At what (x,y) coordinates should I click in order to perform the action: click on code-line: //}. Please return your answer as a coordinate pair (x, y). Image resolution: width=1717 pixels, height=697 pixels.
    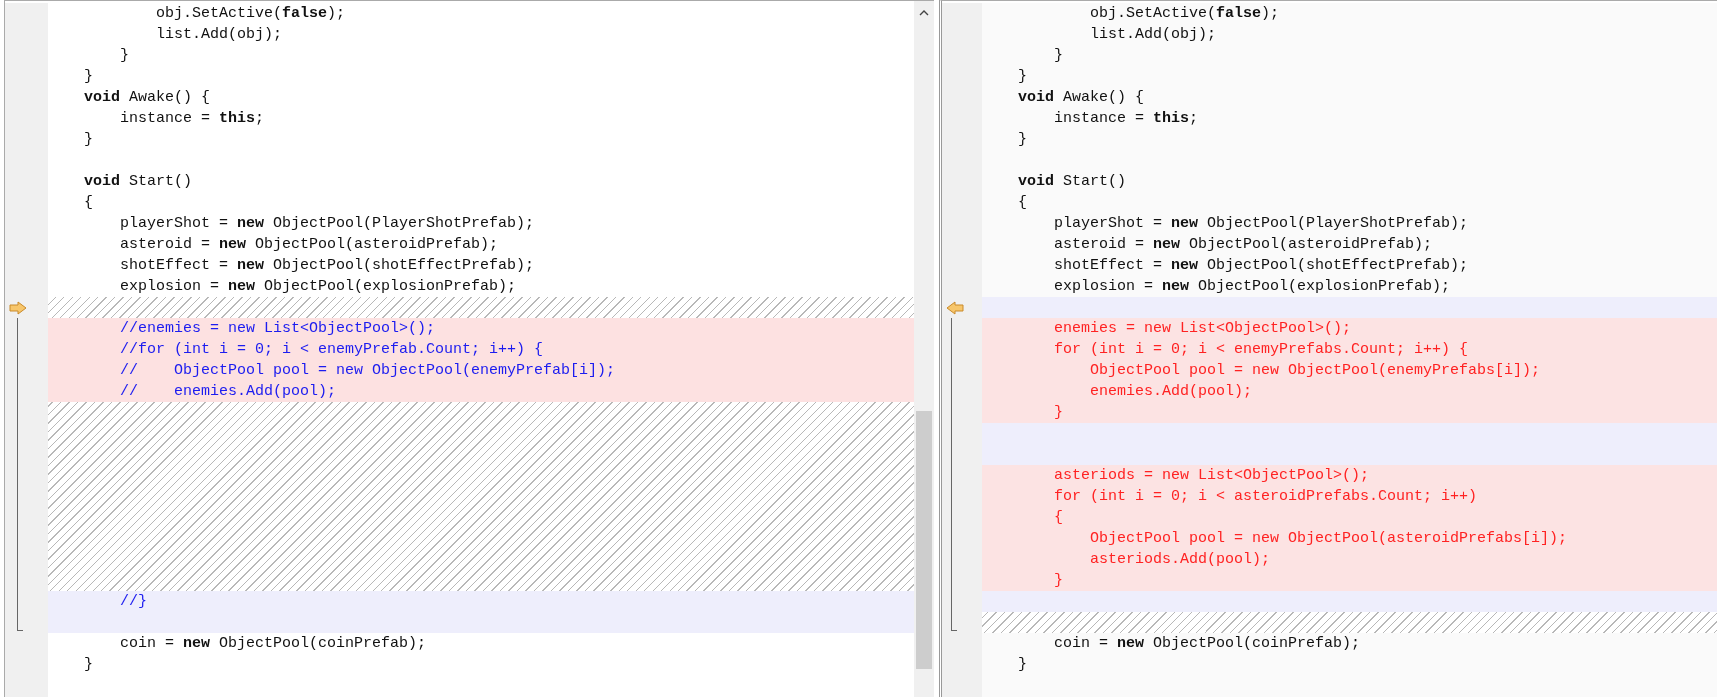
    Looking at the image, I should click on (133, 601).